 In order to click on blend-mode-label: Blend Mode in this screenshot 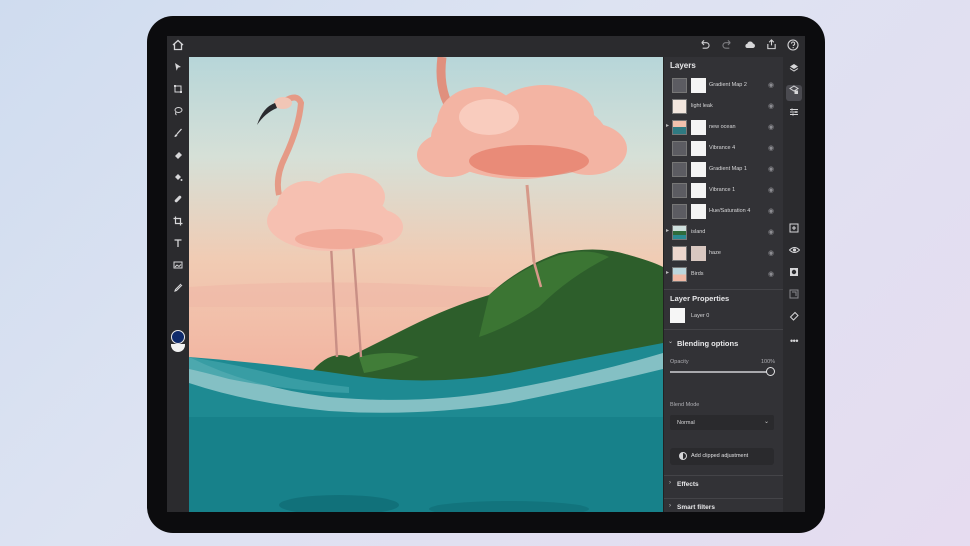, I will do `click(685, 405)`.